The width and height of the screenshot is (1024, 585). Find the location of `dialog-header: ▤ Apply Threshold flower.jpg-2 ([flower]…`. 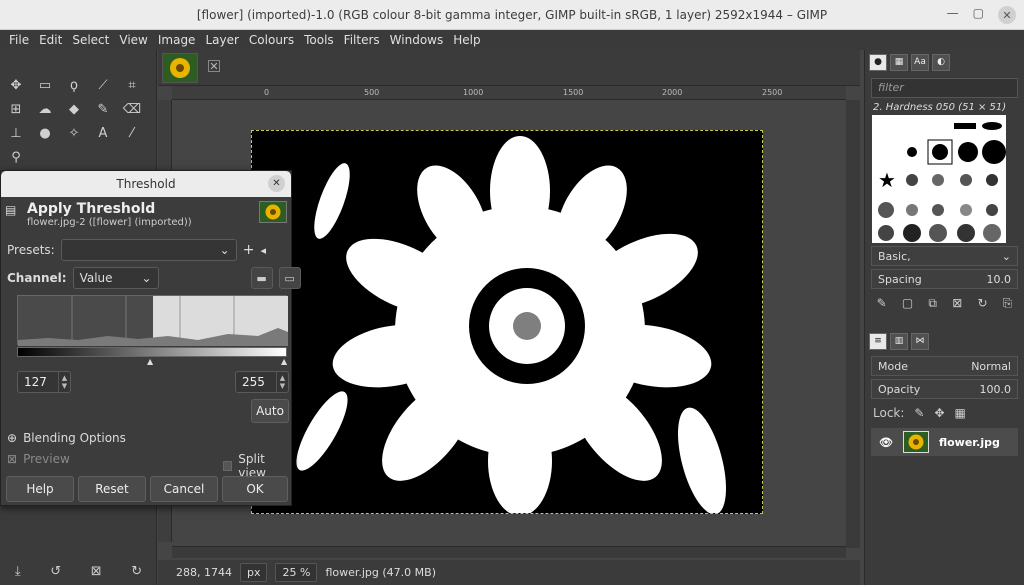

dialog-header: ▤ Apply Threshold flower.jpg-2 ([flower]… is located at coordinates (146, 214).